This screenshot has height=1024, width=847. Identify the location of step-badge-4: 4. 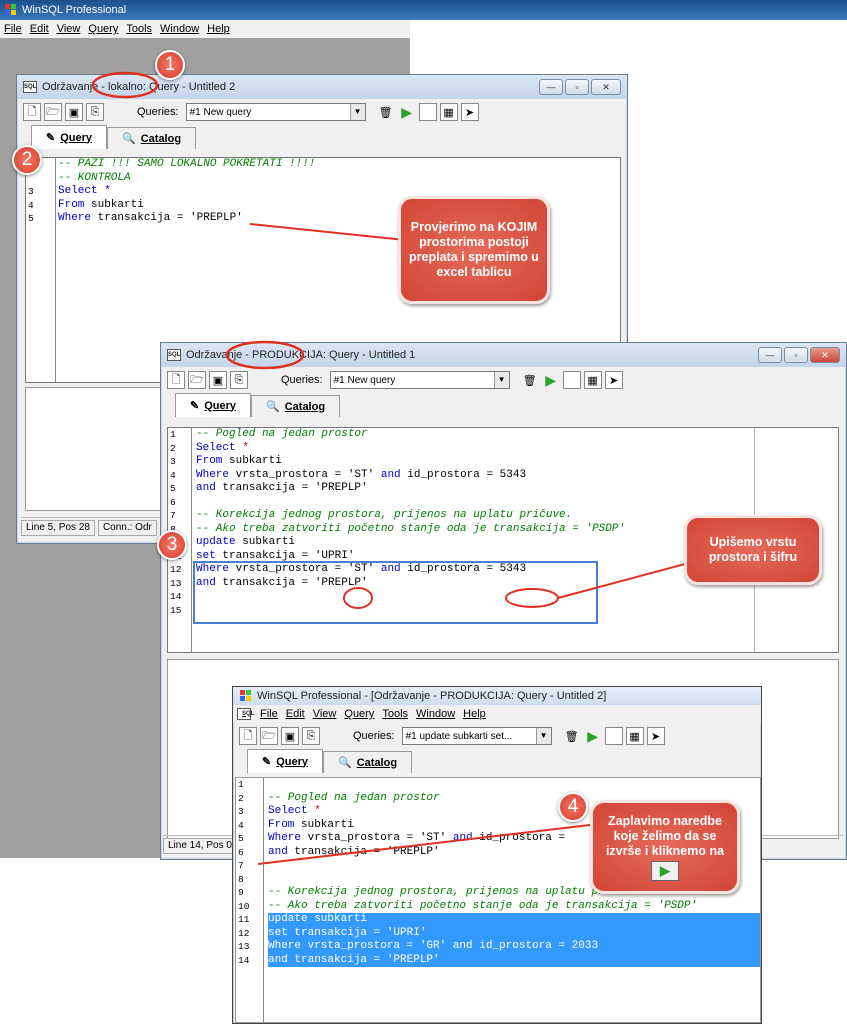
(573, 807).